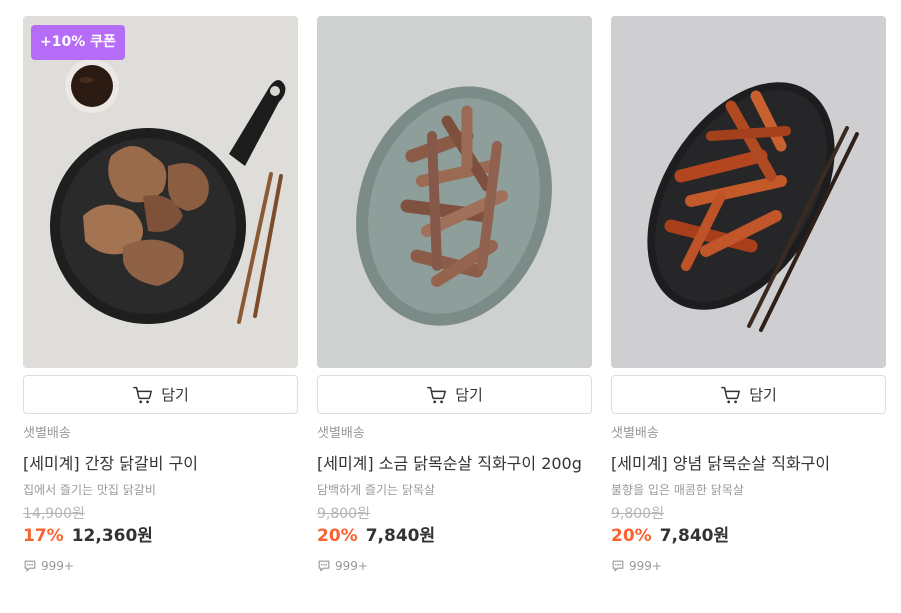 This screenshot has width=901, height=613. I want to click on product-description: 집에서 즐기는 맛집 닭갈비, so click(89, 490).